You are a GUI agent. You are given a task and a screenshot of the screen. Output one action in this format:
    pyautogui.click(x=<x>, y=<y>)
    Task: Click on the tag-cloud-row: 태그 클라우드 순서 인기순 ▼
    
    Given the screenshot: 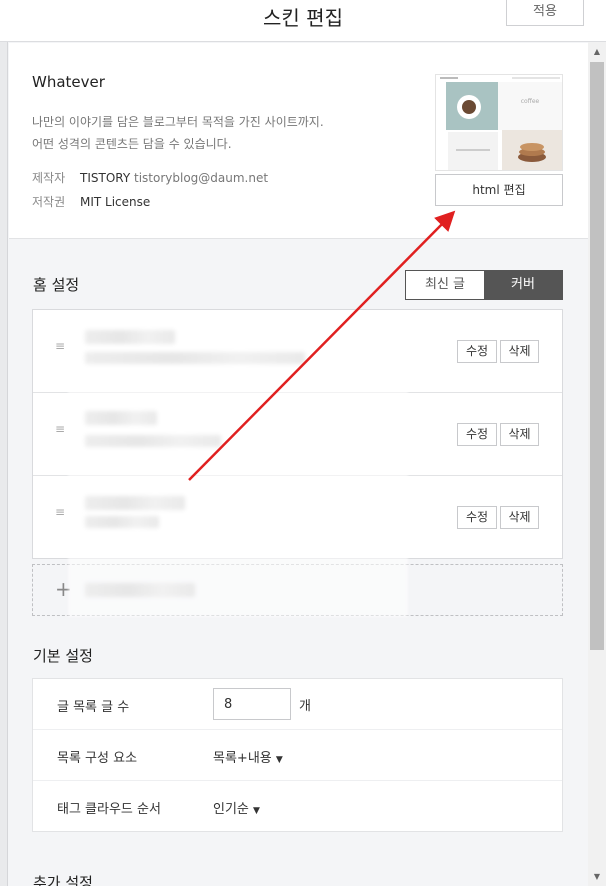 What is the action you would take?
    pyautogui.click(x=297, y=806)
    